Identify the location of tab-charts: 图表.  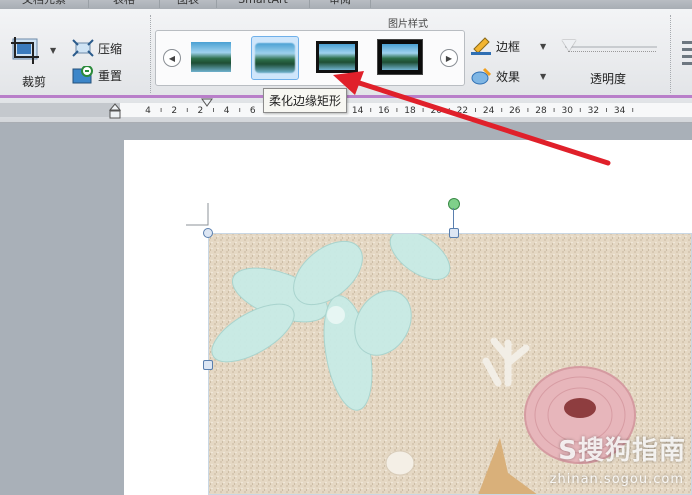
(188, 4).